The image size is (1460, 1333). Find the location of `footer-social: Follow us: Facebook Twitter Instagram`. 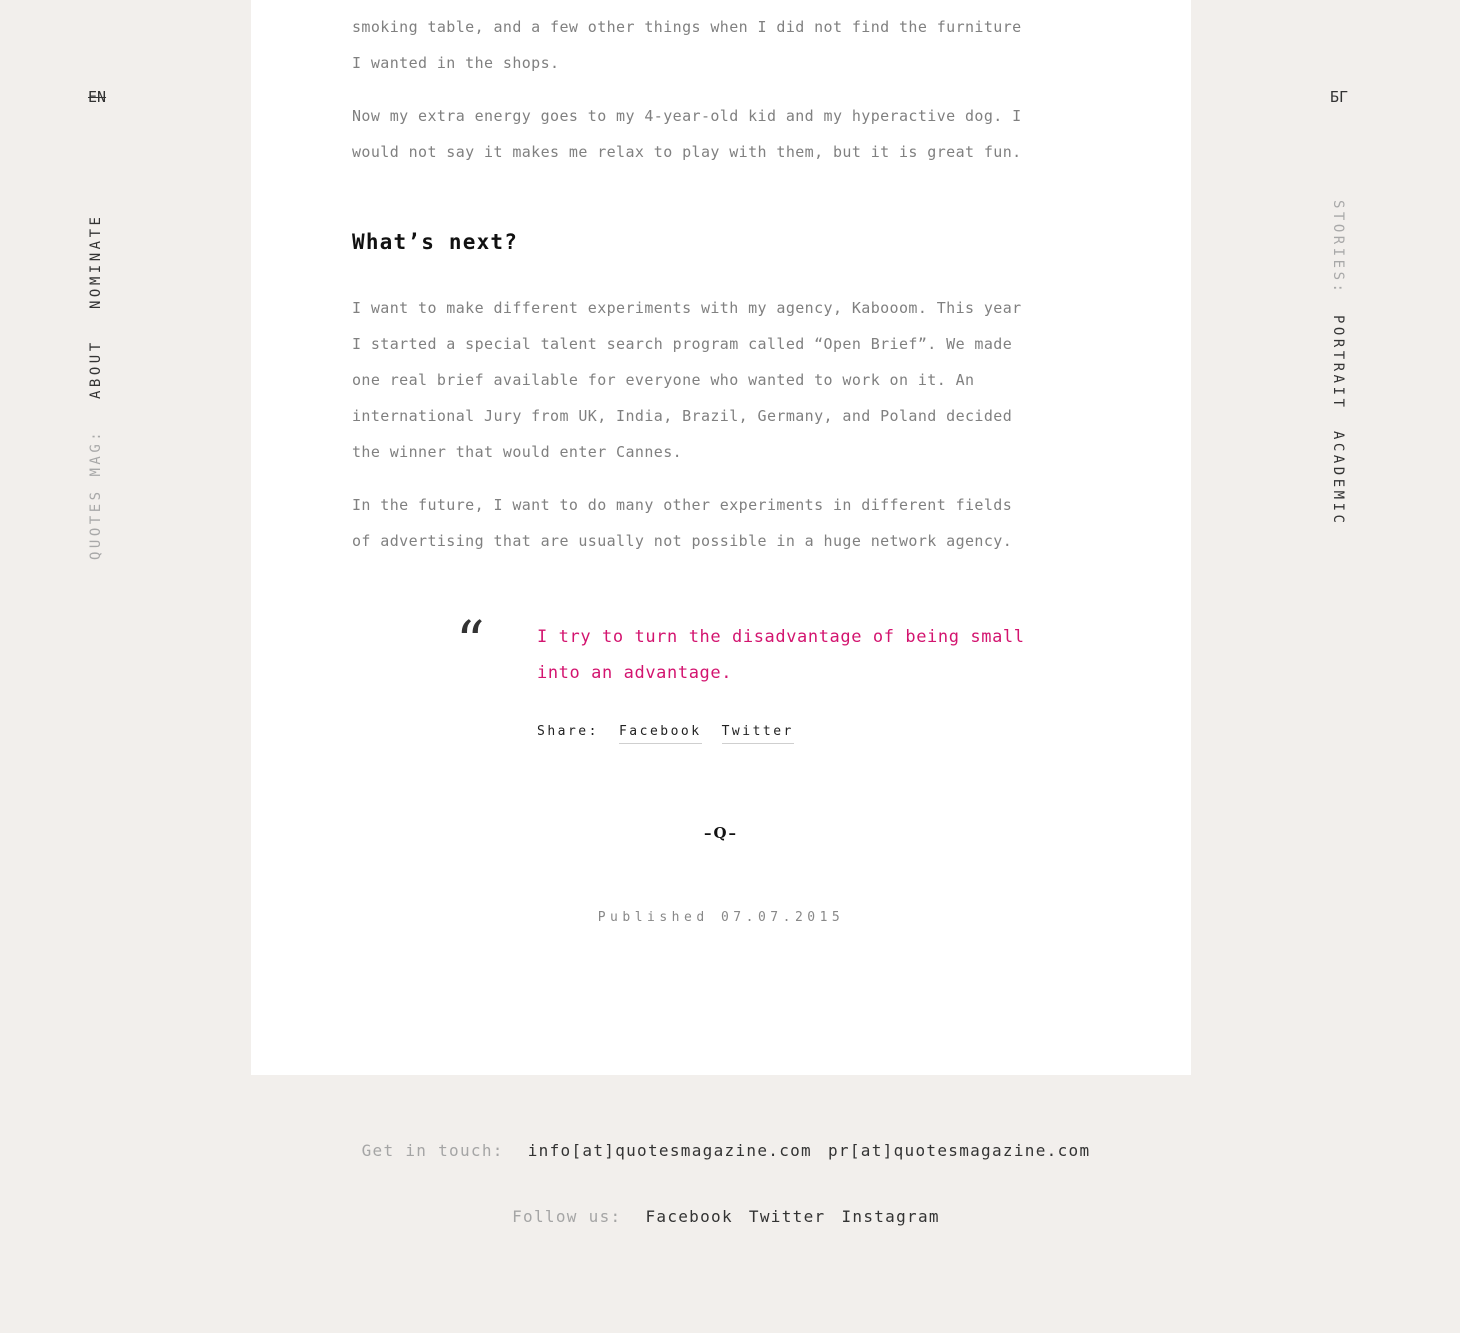

footer-social: Follow us: Facebook Twitter Instagram is located at coordinates (730, 1216).